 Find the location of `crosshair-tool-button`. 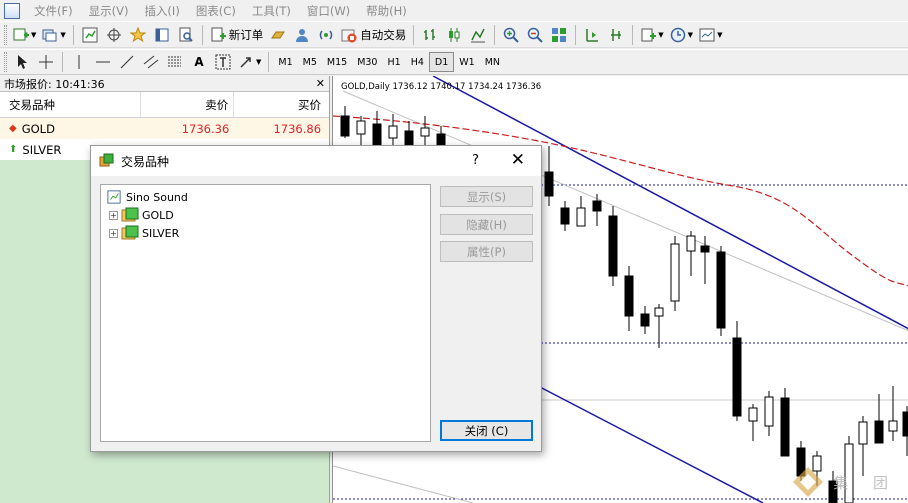

crosshair-tool-button is located at coordinates (46, 62).